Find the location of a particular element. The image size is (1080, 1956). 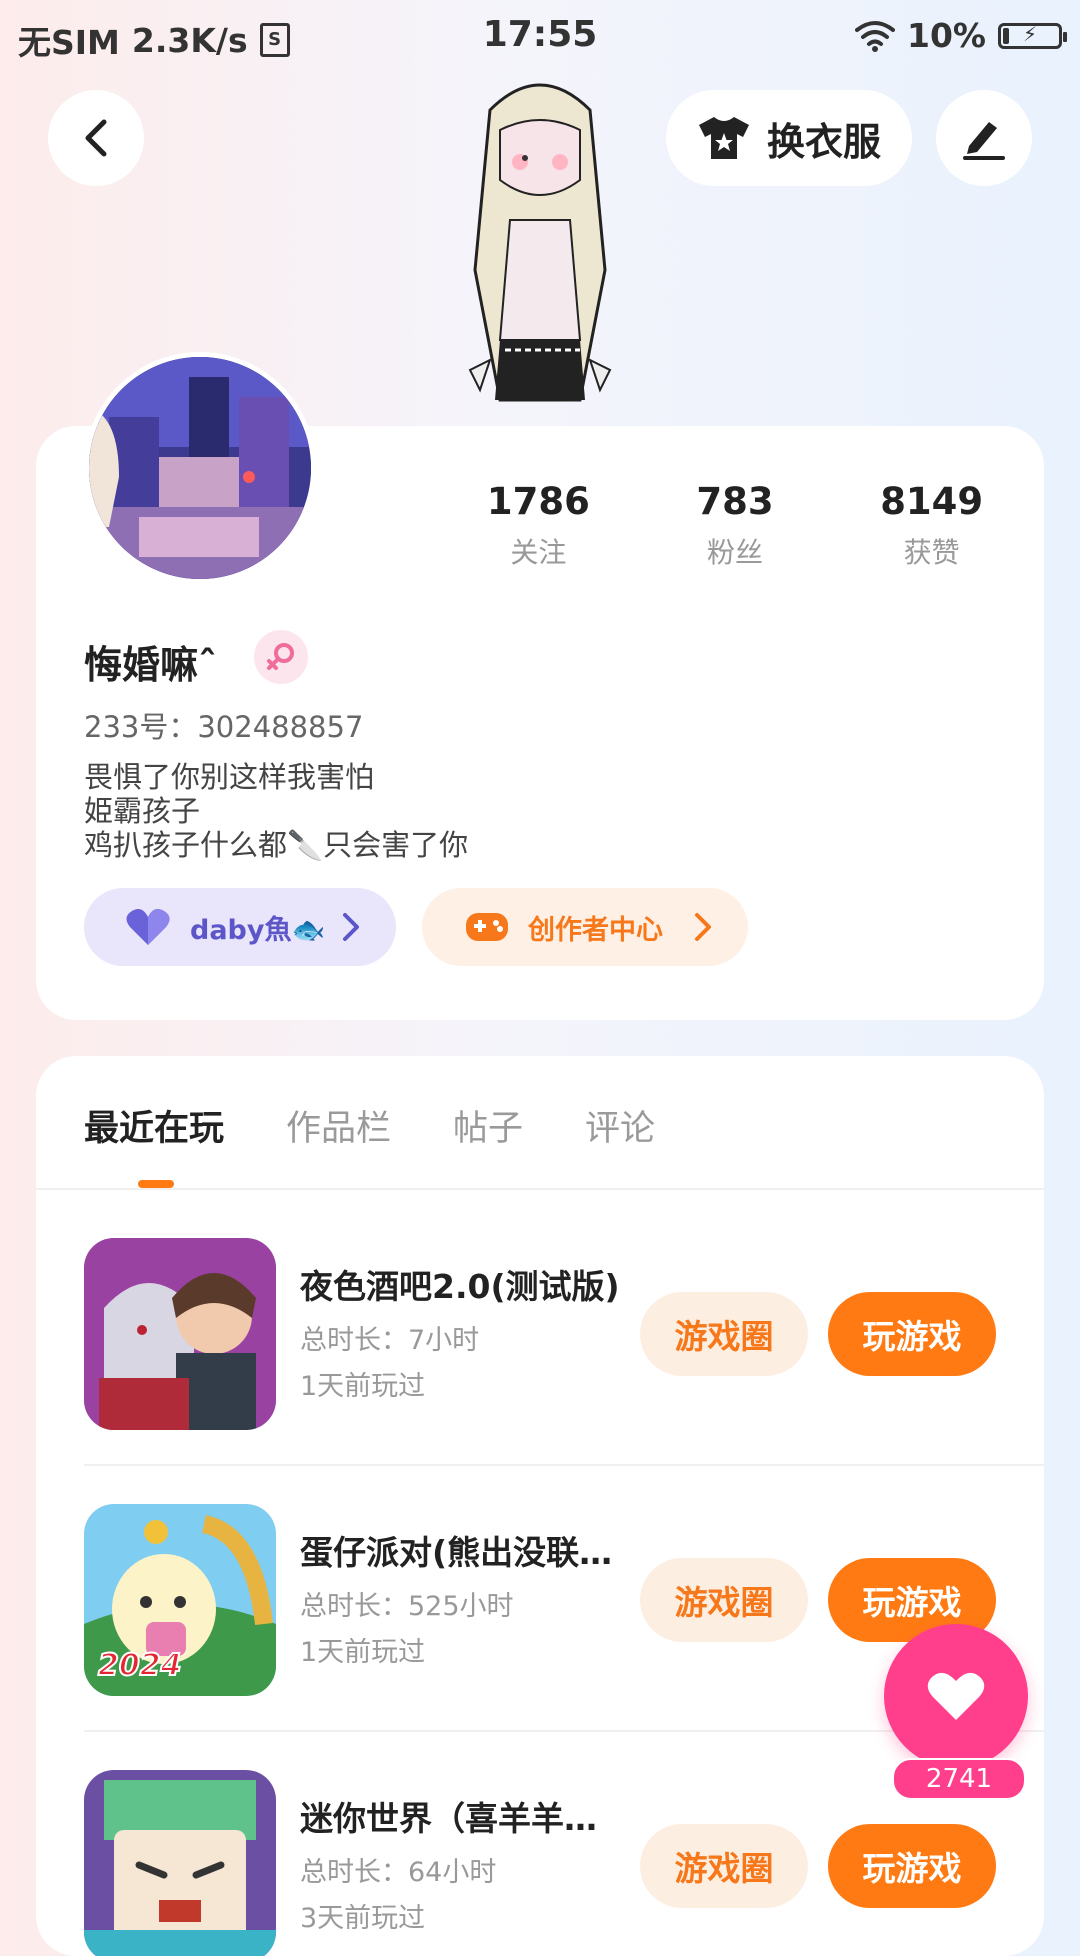

change-outfit-button: 换衣服 is located at coordinates (789, 138).